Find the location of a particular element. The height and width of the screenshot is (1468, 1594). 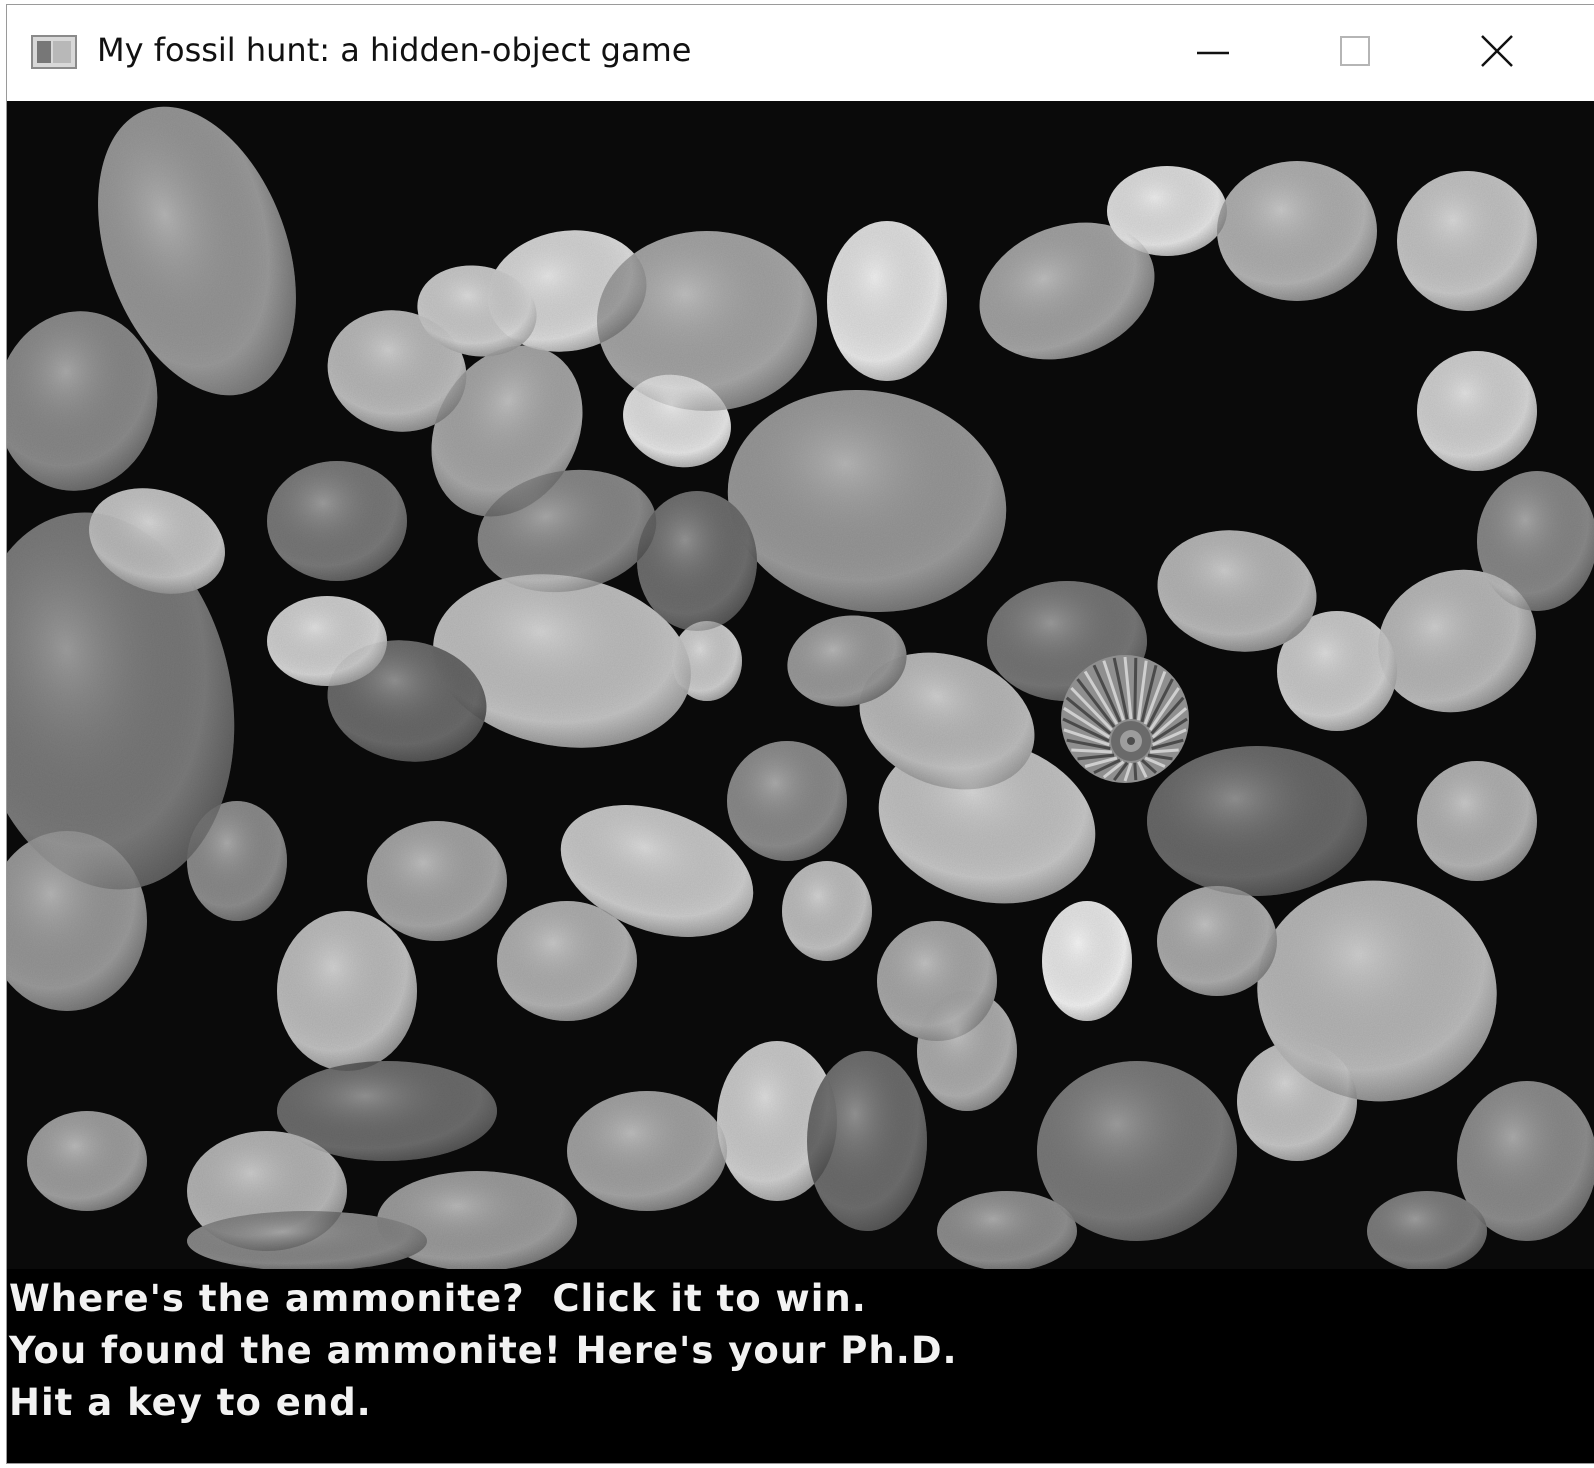

window-title: My fossil hunt: a hidden-object game is located at coordinates (394, 50).